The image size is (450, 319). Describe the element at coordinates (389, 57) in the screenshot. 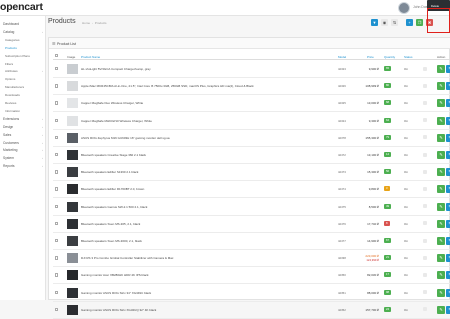

I see `column-quantity: Quantity` at that location.